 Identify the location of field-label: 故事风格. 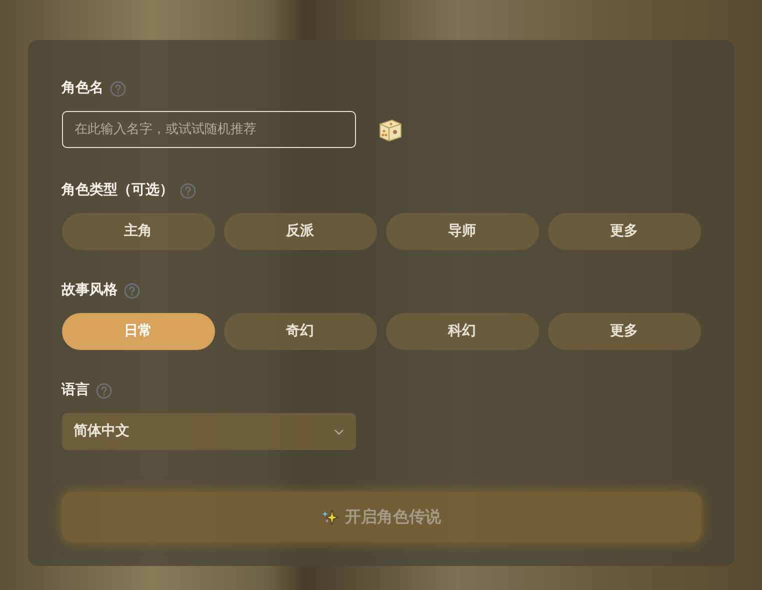
(90, 290).